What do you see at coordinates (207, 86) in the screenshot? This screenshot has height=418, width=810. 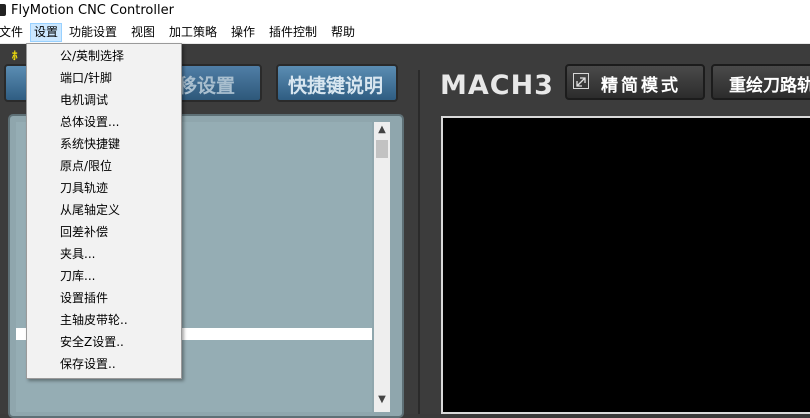 I see `move-settings-label: 移设置` at bounding box center [207, 86].